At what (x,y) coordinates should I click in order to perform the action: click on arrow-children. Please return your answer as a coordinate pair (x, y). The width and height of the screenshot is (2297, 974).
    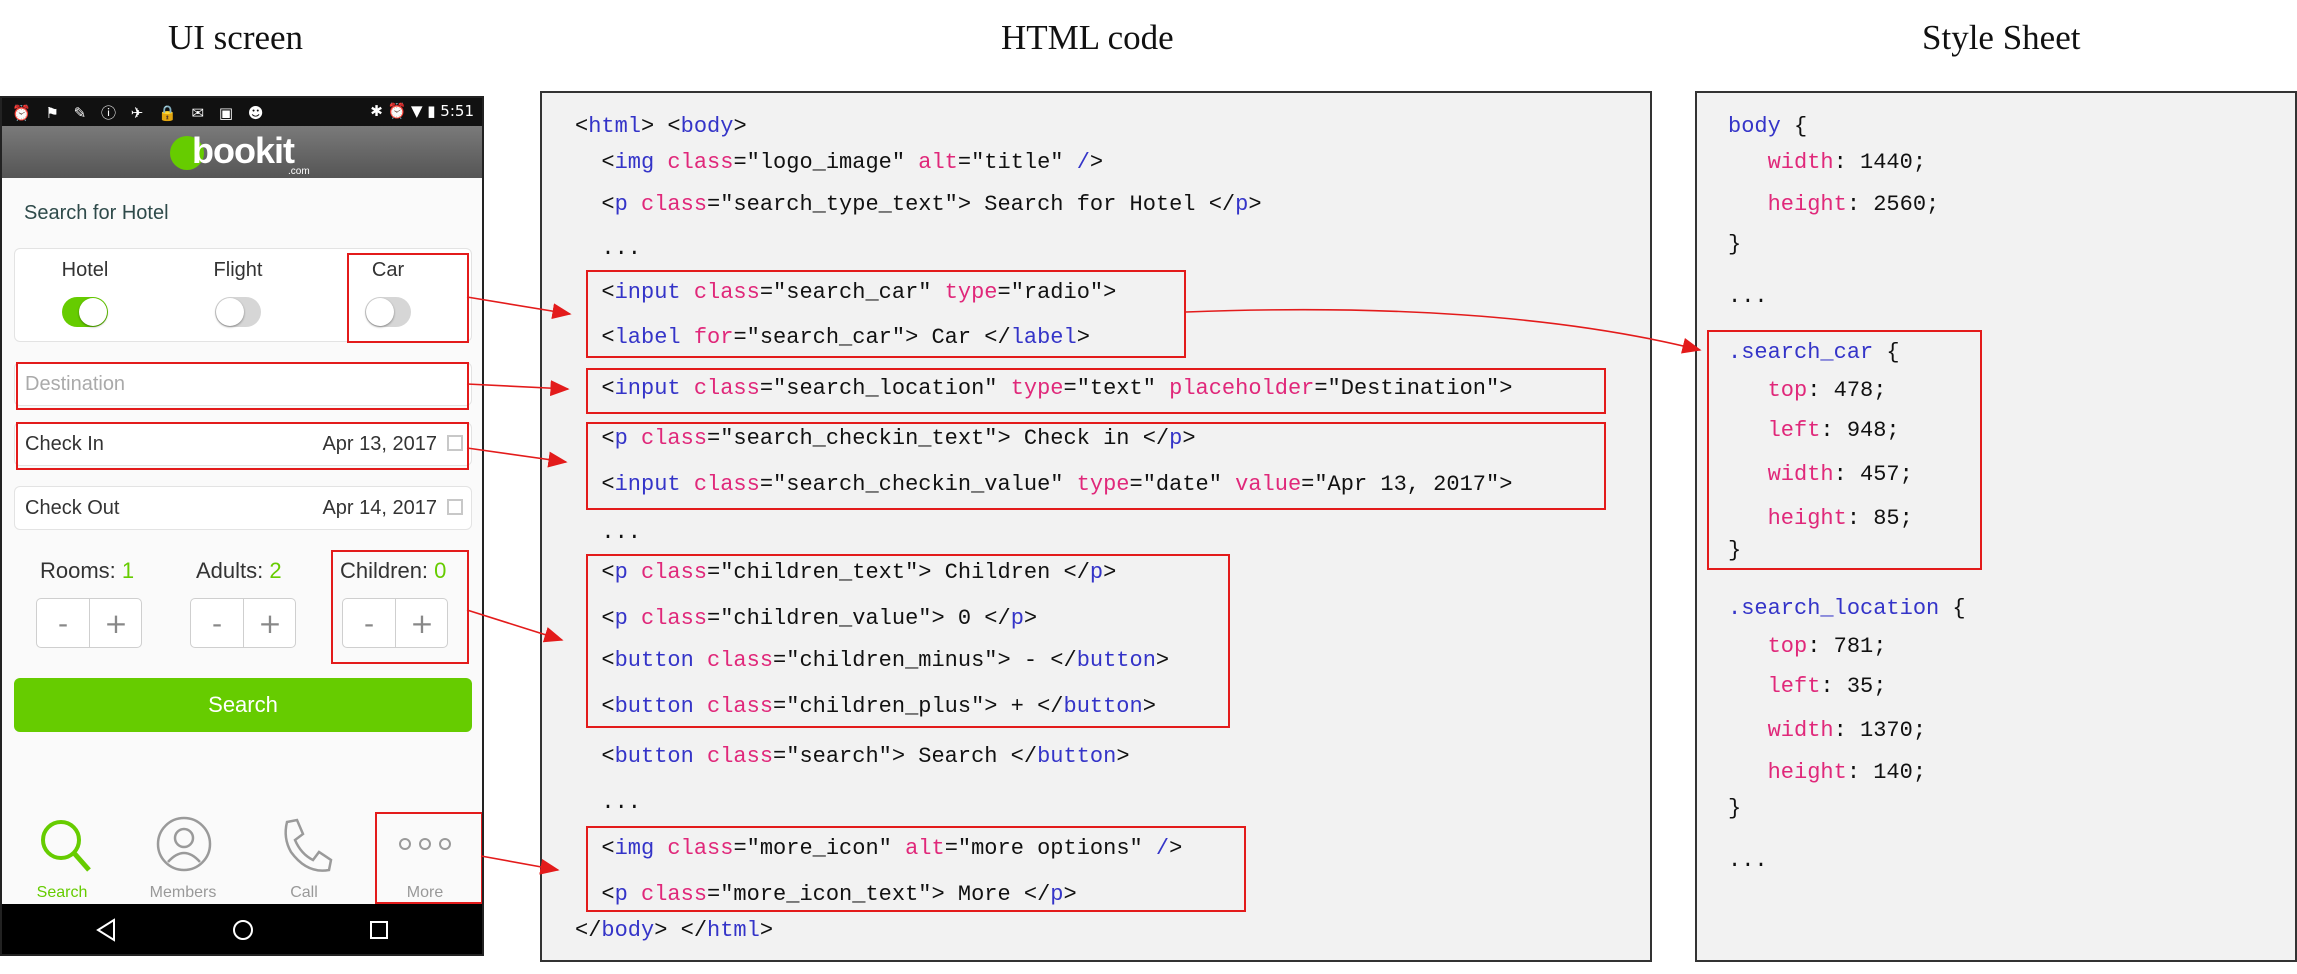
    Looking at the image, I should click on (515, 626).